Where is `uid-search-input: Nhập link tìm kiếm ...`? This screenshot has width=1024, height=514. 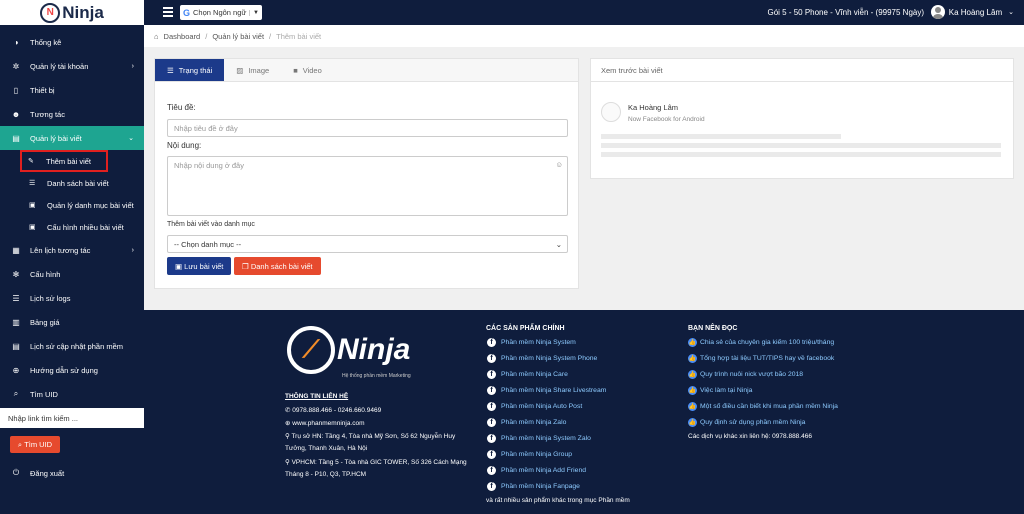 uid-search-input: Nhập link tìm kiếm ... is located at coordinates (72, 418).